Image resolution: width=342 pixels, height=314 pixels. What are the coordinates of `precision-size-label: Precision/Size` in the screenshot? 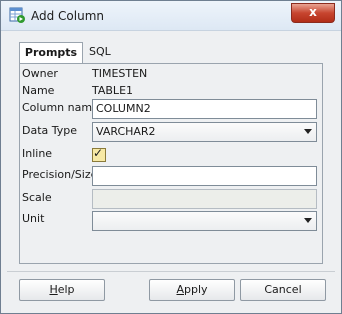 It's located at (60, 174).